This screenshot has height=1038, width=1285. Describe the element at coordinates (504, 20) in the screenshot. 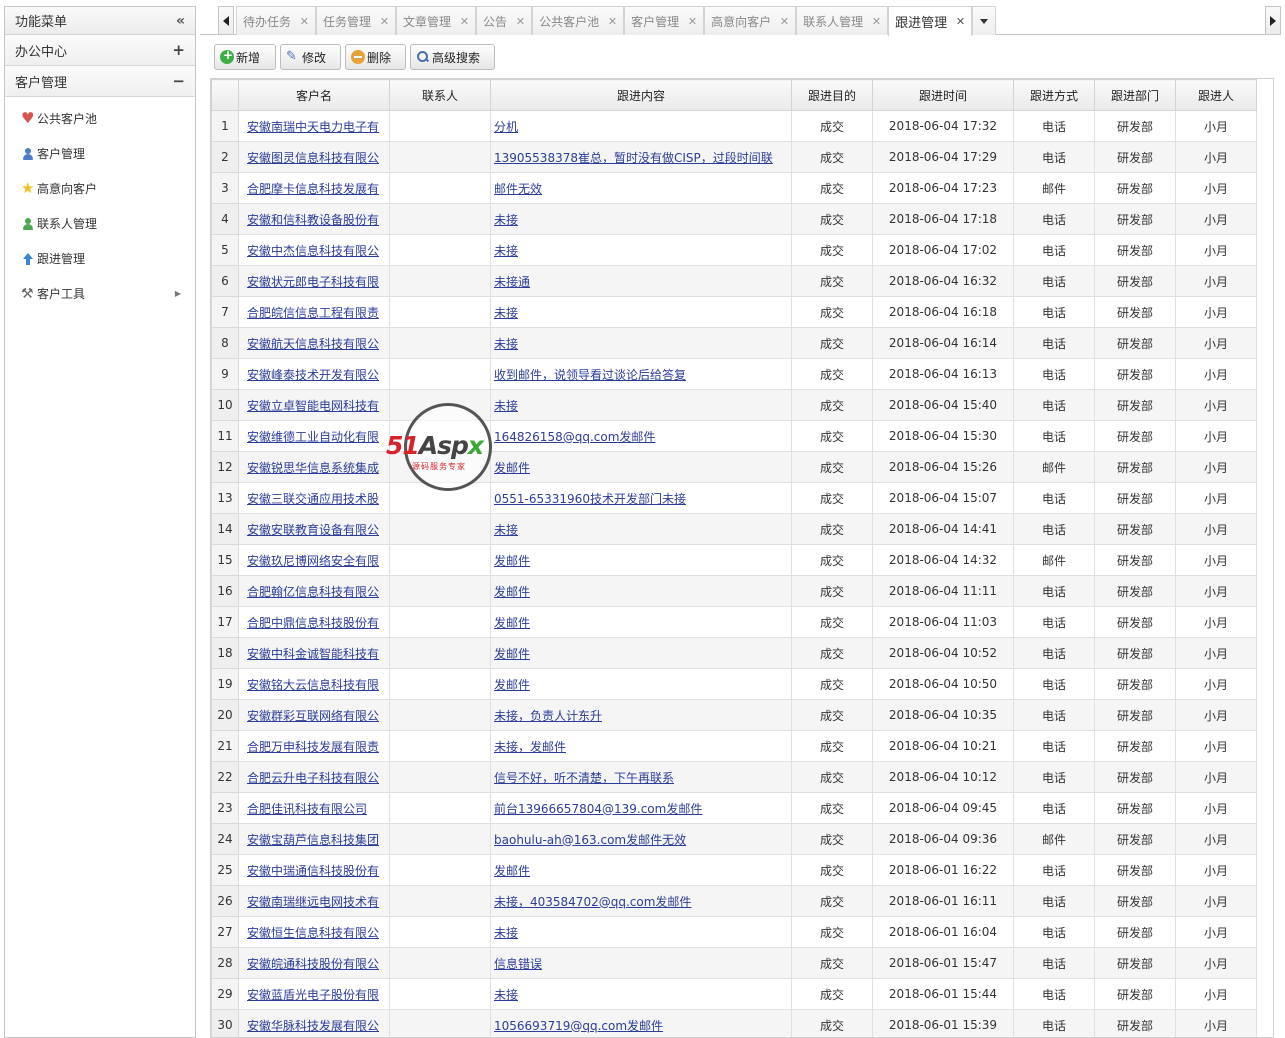

I see `tab-notice: 公告 ✕` at that location.